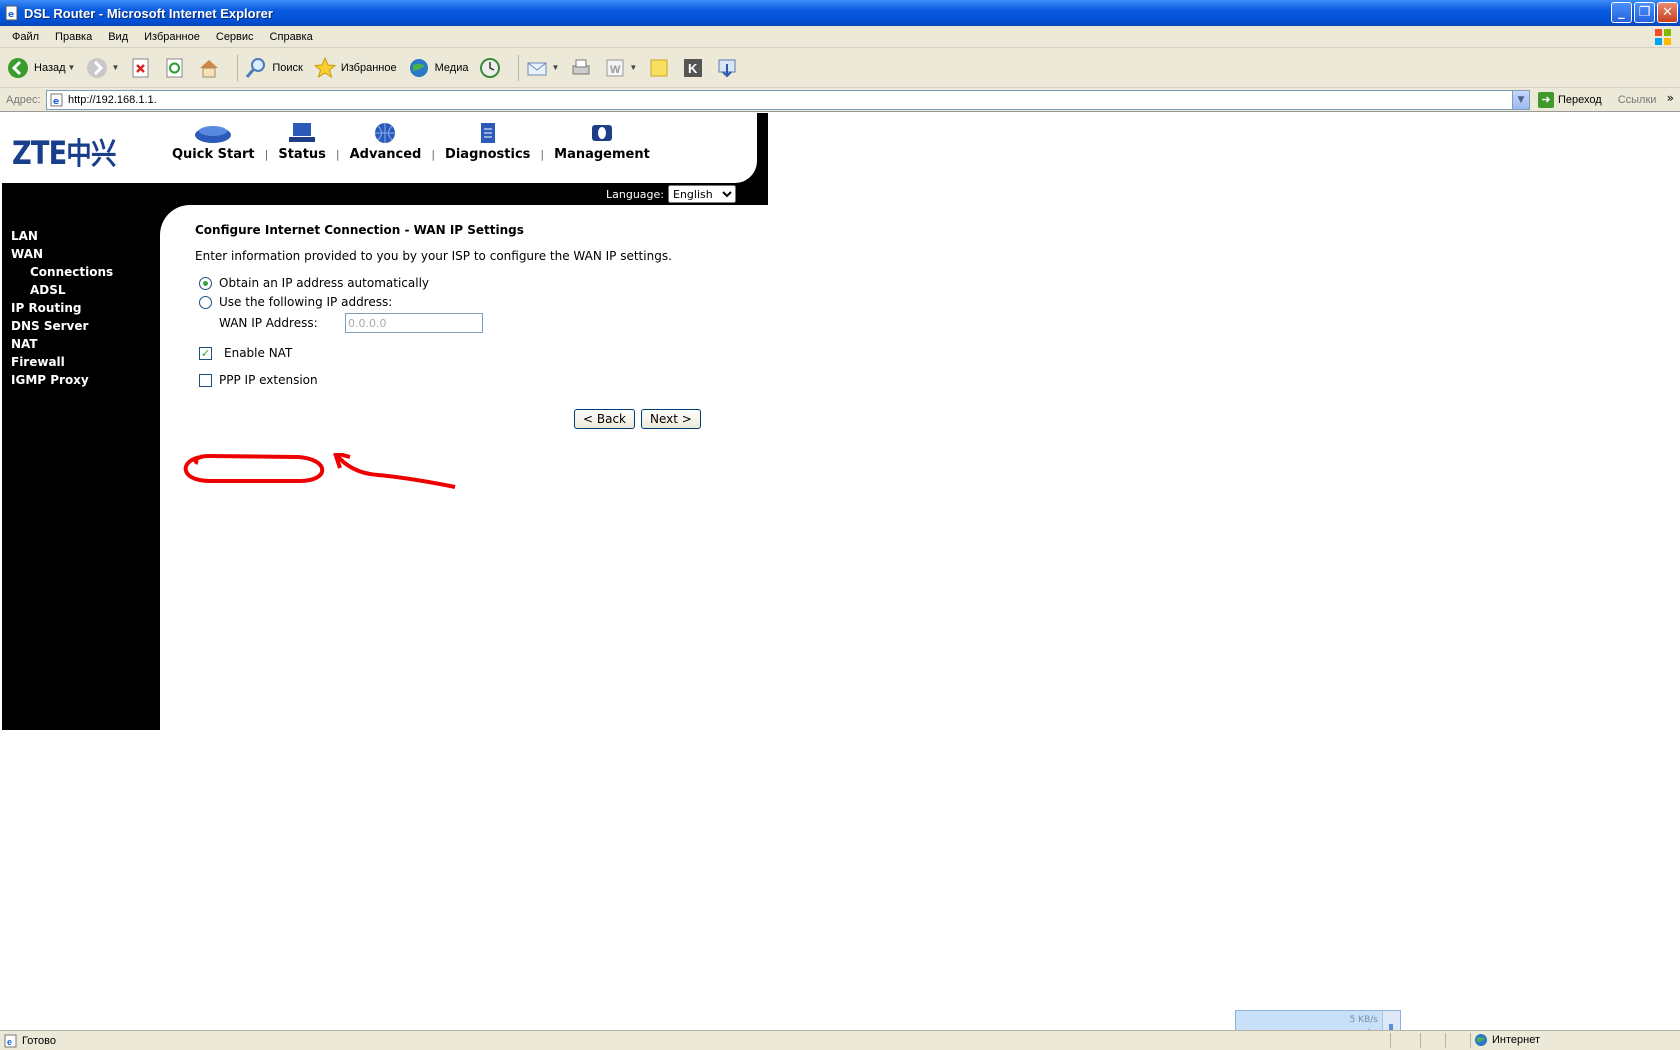  What do you see at coordinates (1516, 1040) in the screenshot?
I see `zone-text: Интернет` at bounding box center [1516, 1040].